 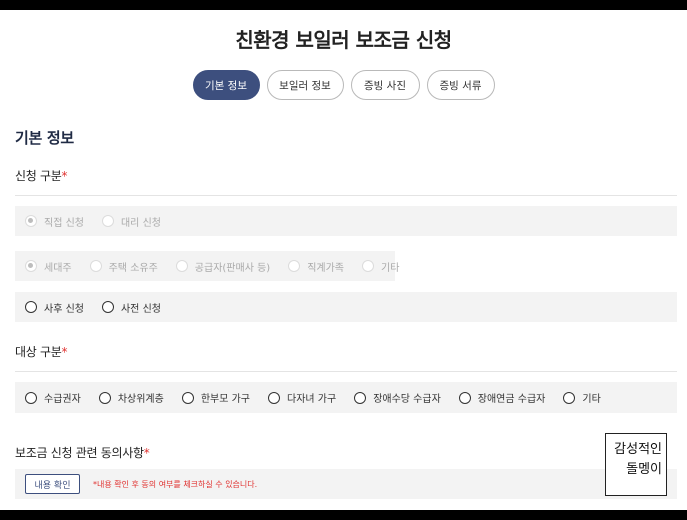 What do you see at coordinates (232, 268) in the screenshot?
I see `option-label: 공급자(판매사 등)` at bounding box center [232, 268].